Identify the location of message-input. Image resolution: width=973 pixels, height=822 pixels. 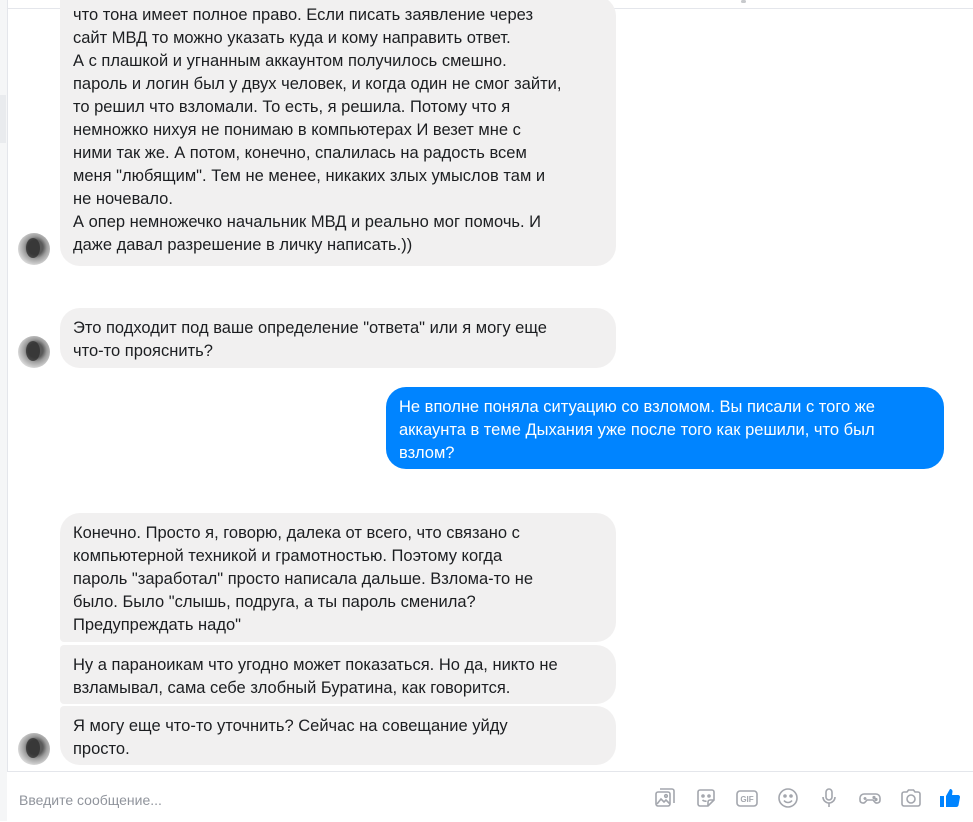
(319, 800).